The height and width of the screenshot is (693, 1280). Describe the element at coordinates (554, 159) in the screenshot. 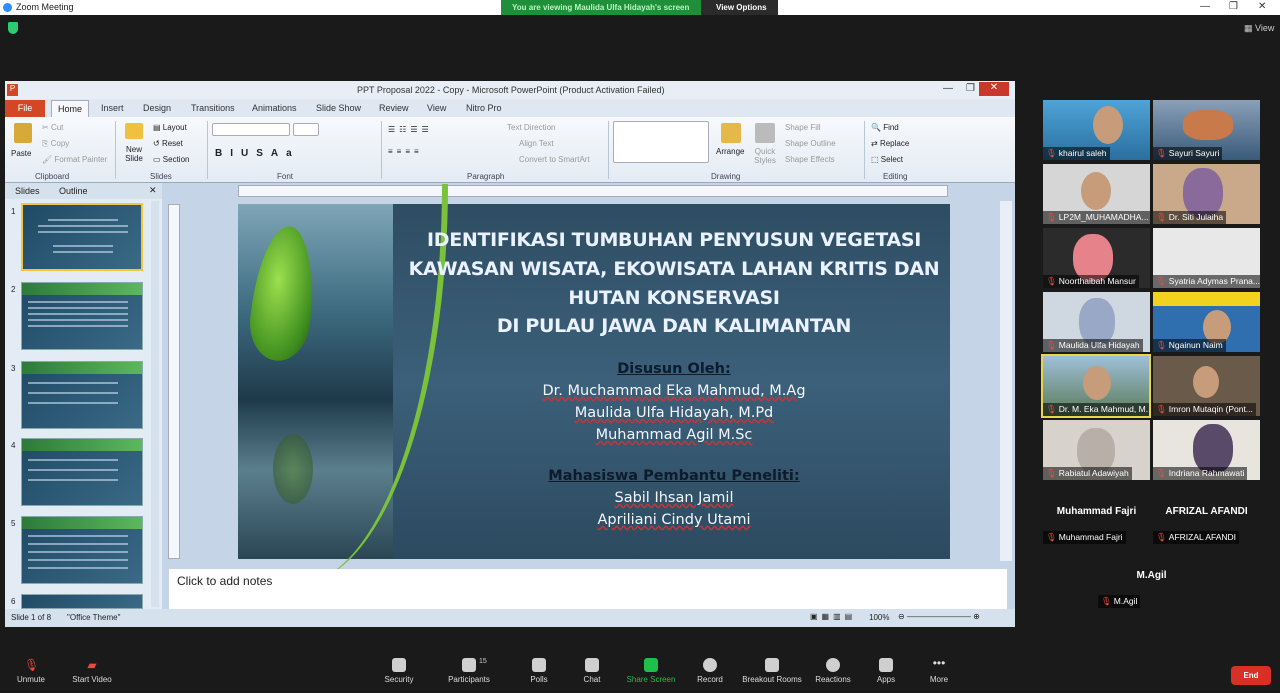

I see `convert-smartart-button: Convert to SmartArt` at that location.